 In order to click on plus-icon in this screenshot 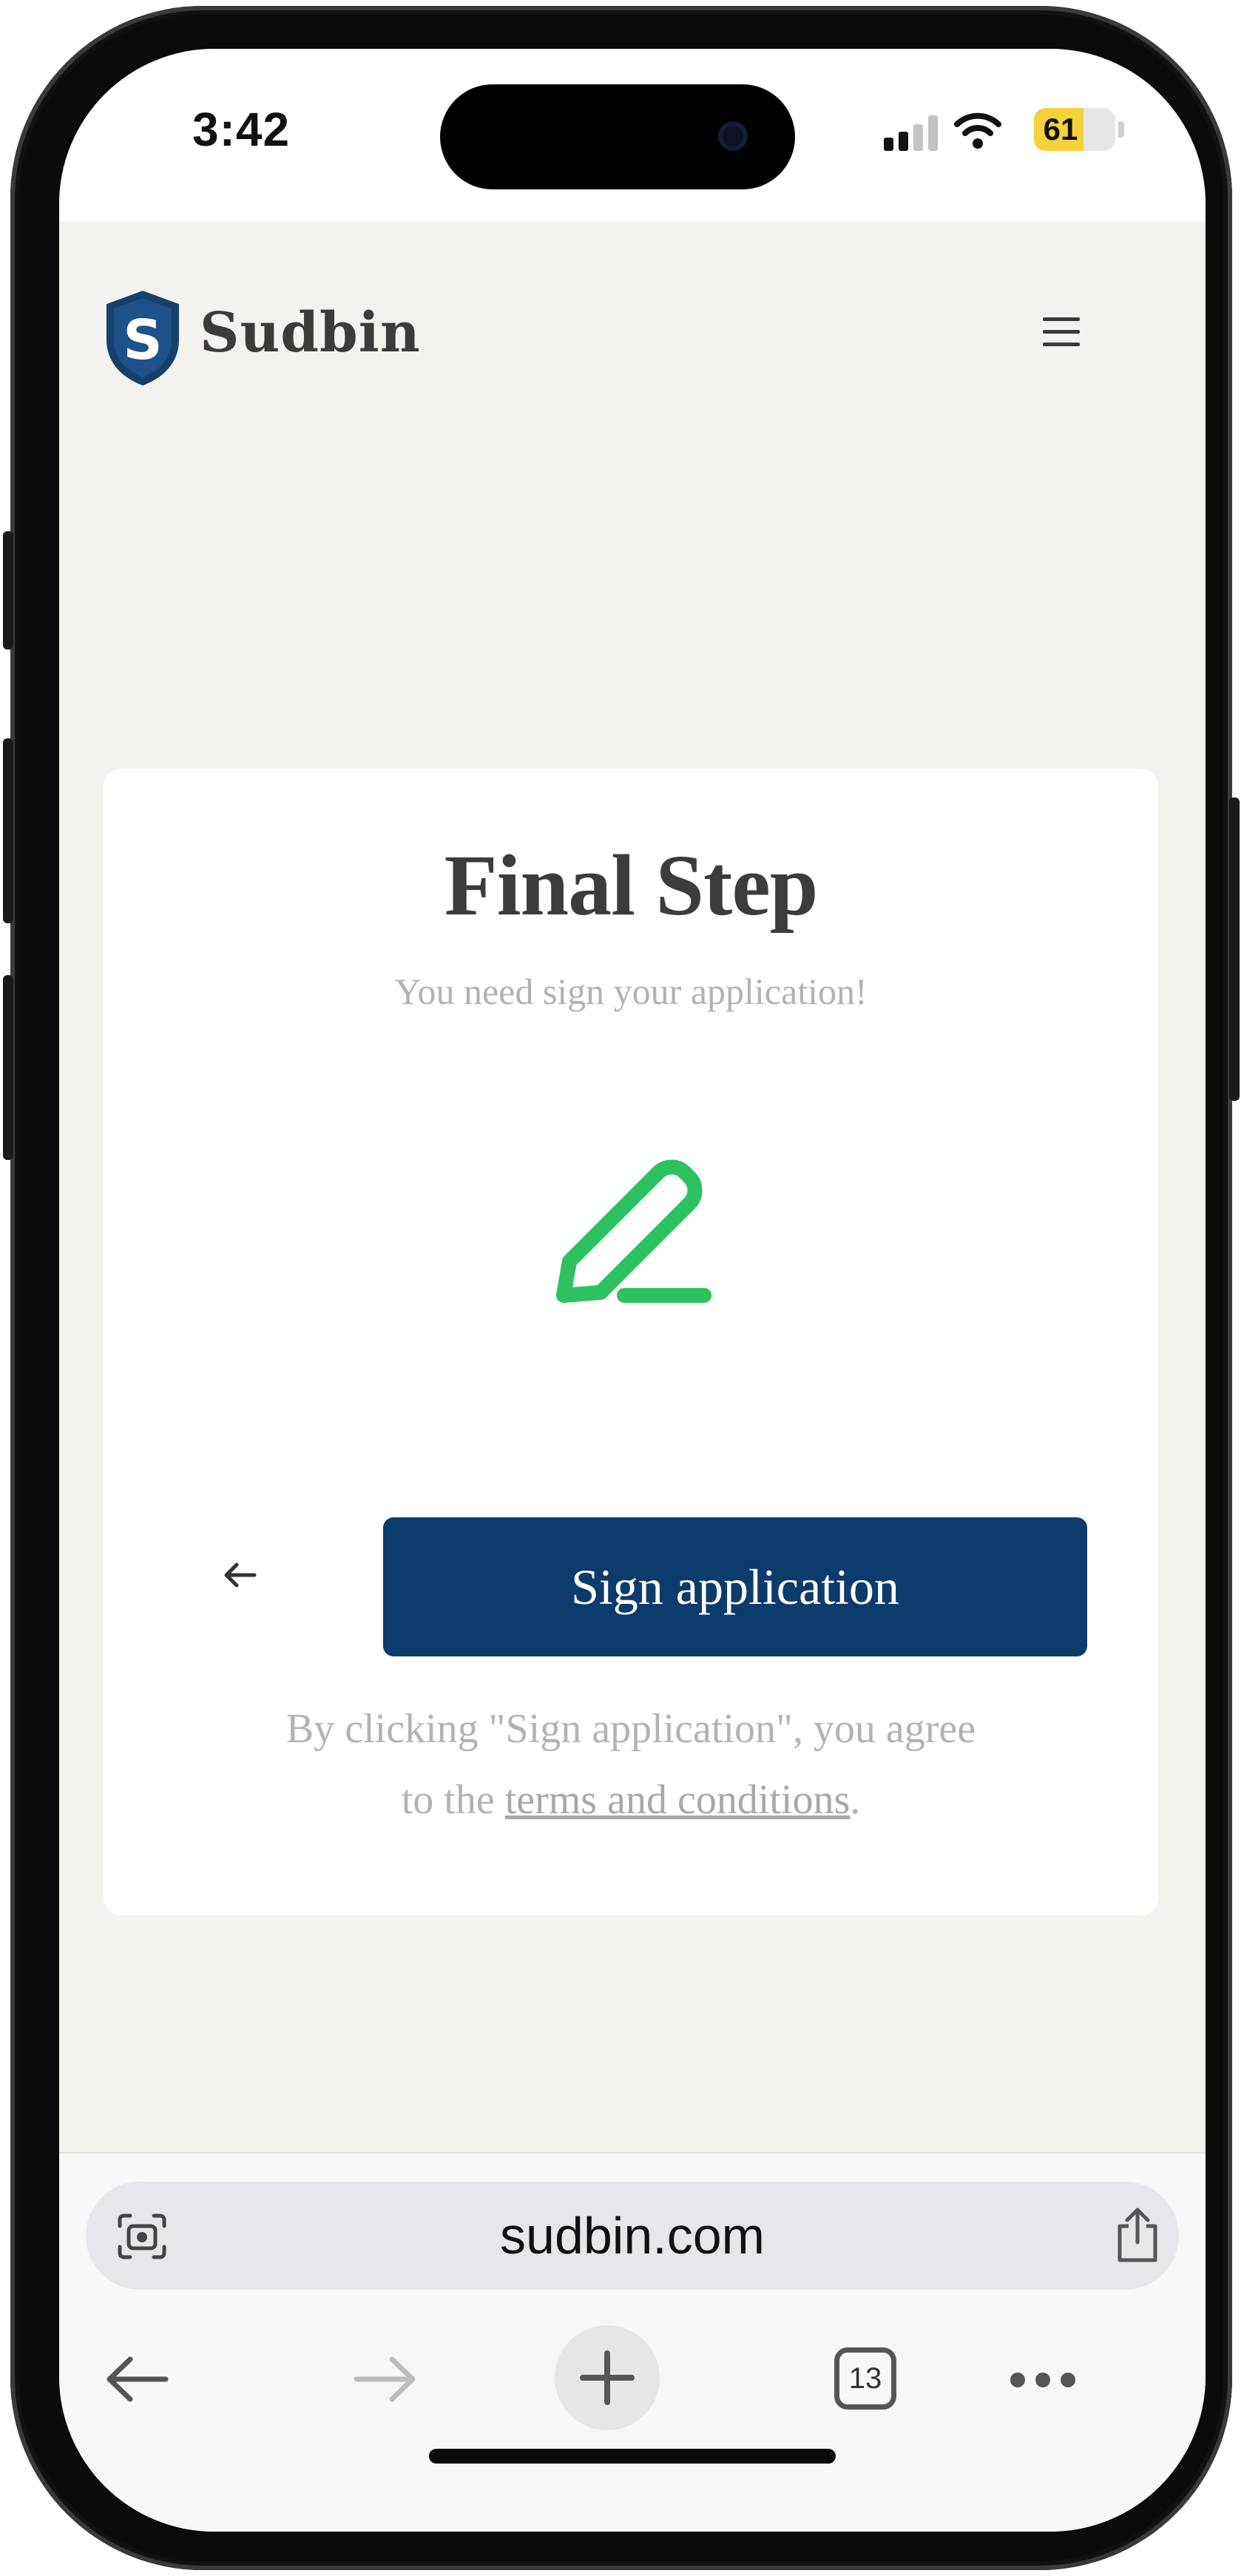, I will do `click(607, 2377)`.